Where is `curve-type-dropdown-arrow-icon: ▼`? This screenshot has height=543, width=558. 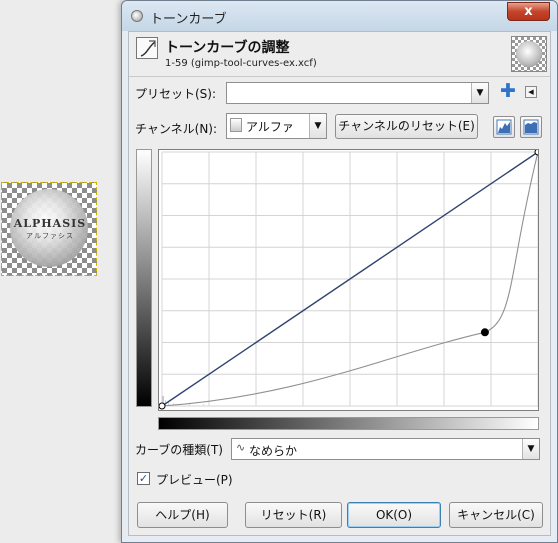
curve-type-dropdown-arrow-icon: ▼ is located at coordinates (530, 449).